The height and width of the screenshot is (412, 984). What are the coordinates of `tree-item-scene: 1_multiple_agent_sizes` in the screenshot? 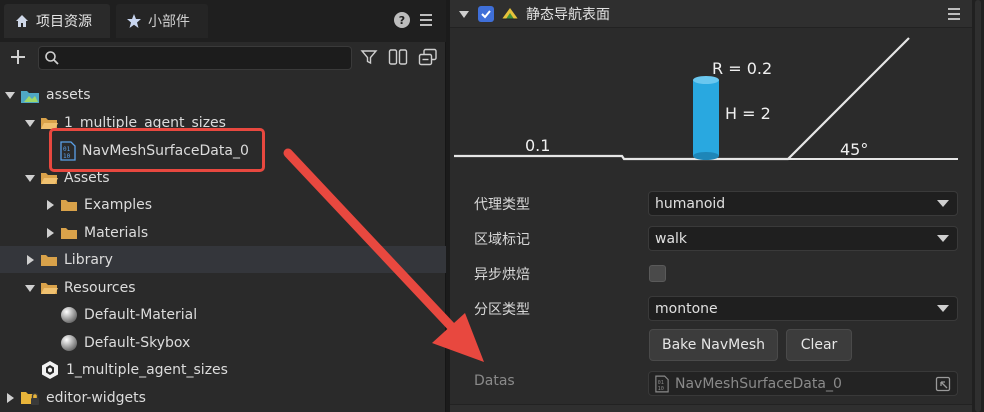 It's located at (223, 369).